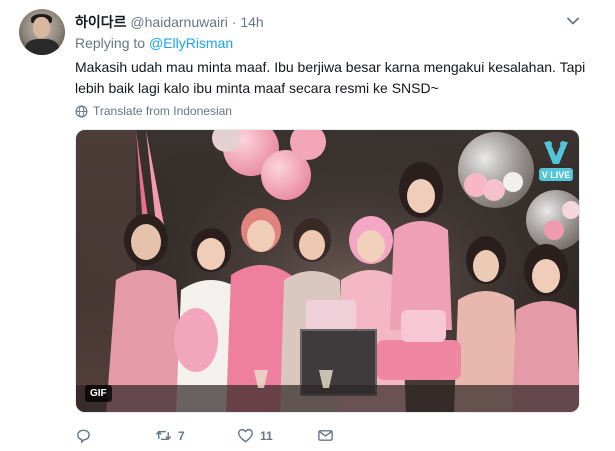 Image resolution: width=615 pixels, height=451 pixels. I want to click on avatar, so click(42, 32).